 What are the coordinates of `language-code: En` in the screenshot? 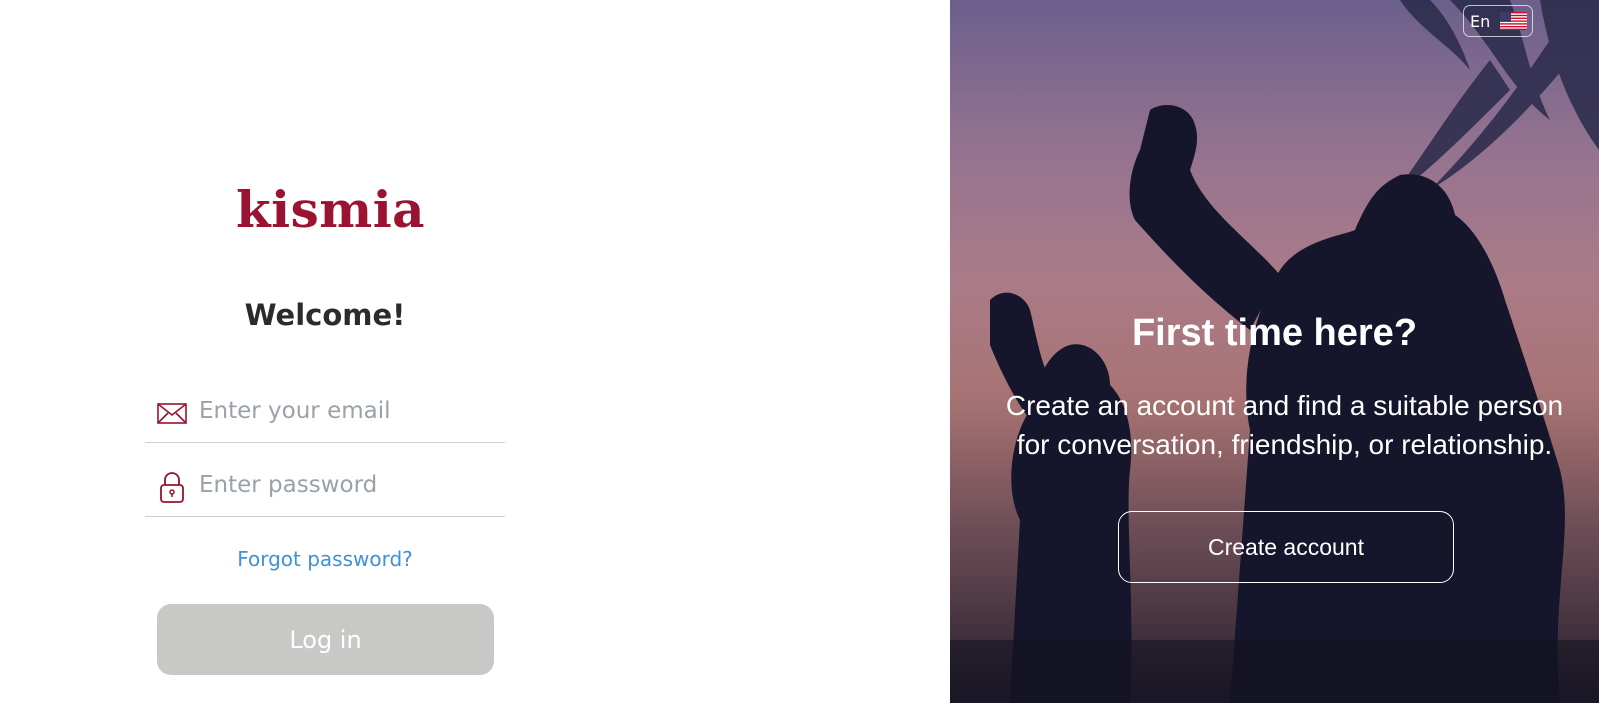 It's located at (1480, 21).